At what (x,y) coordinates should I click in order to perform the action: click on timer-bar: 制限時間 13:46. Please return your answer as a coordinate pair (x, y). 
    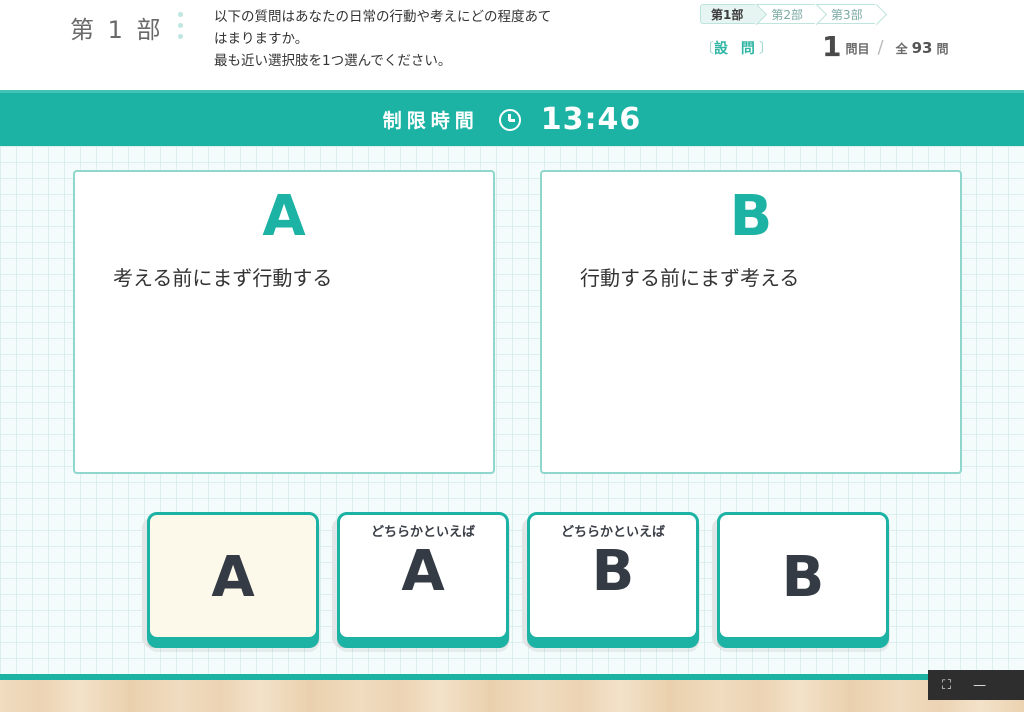
    Looking at the image, I should click on (512, 118).